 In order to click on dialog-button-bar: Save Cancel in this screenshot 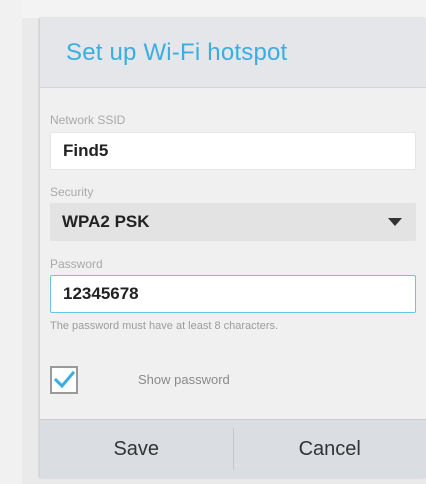, I will do `click(233, 448)`.